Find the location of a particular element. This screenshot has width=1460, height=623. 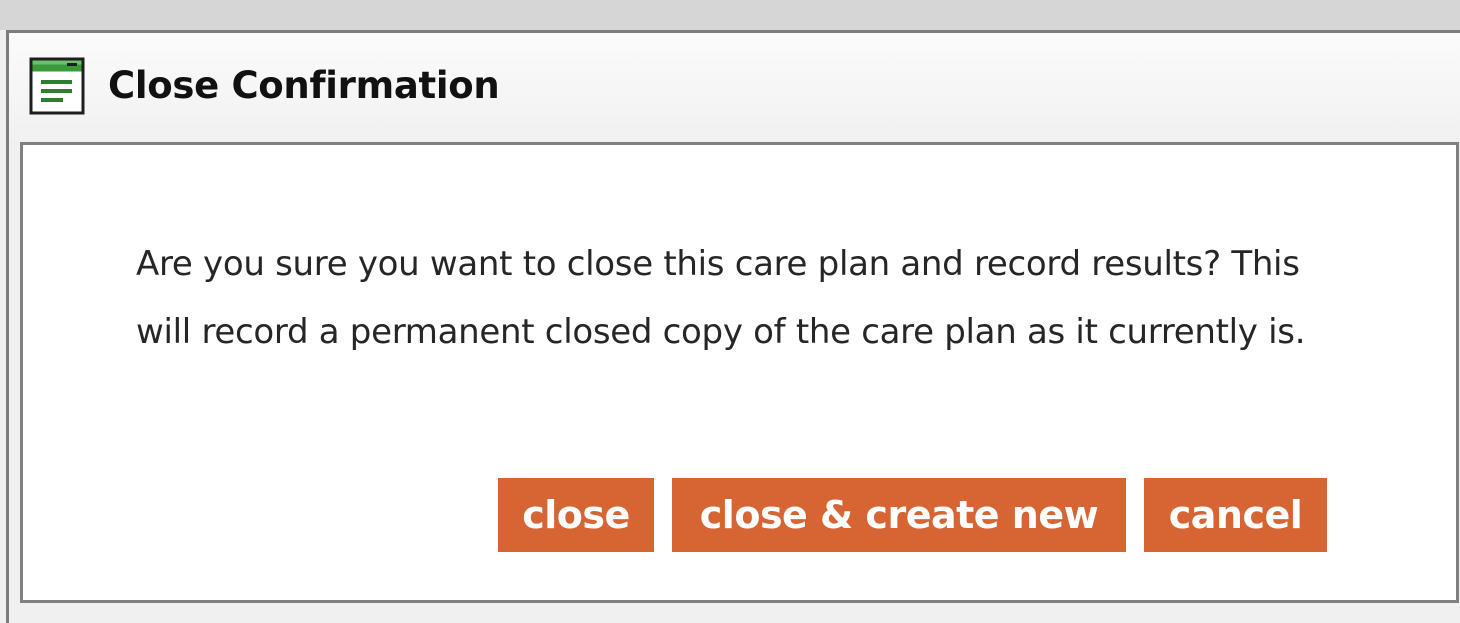

close-and-create-new-button: close & create new is located at coordinates (899, 515).